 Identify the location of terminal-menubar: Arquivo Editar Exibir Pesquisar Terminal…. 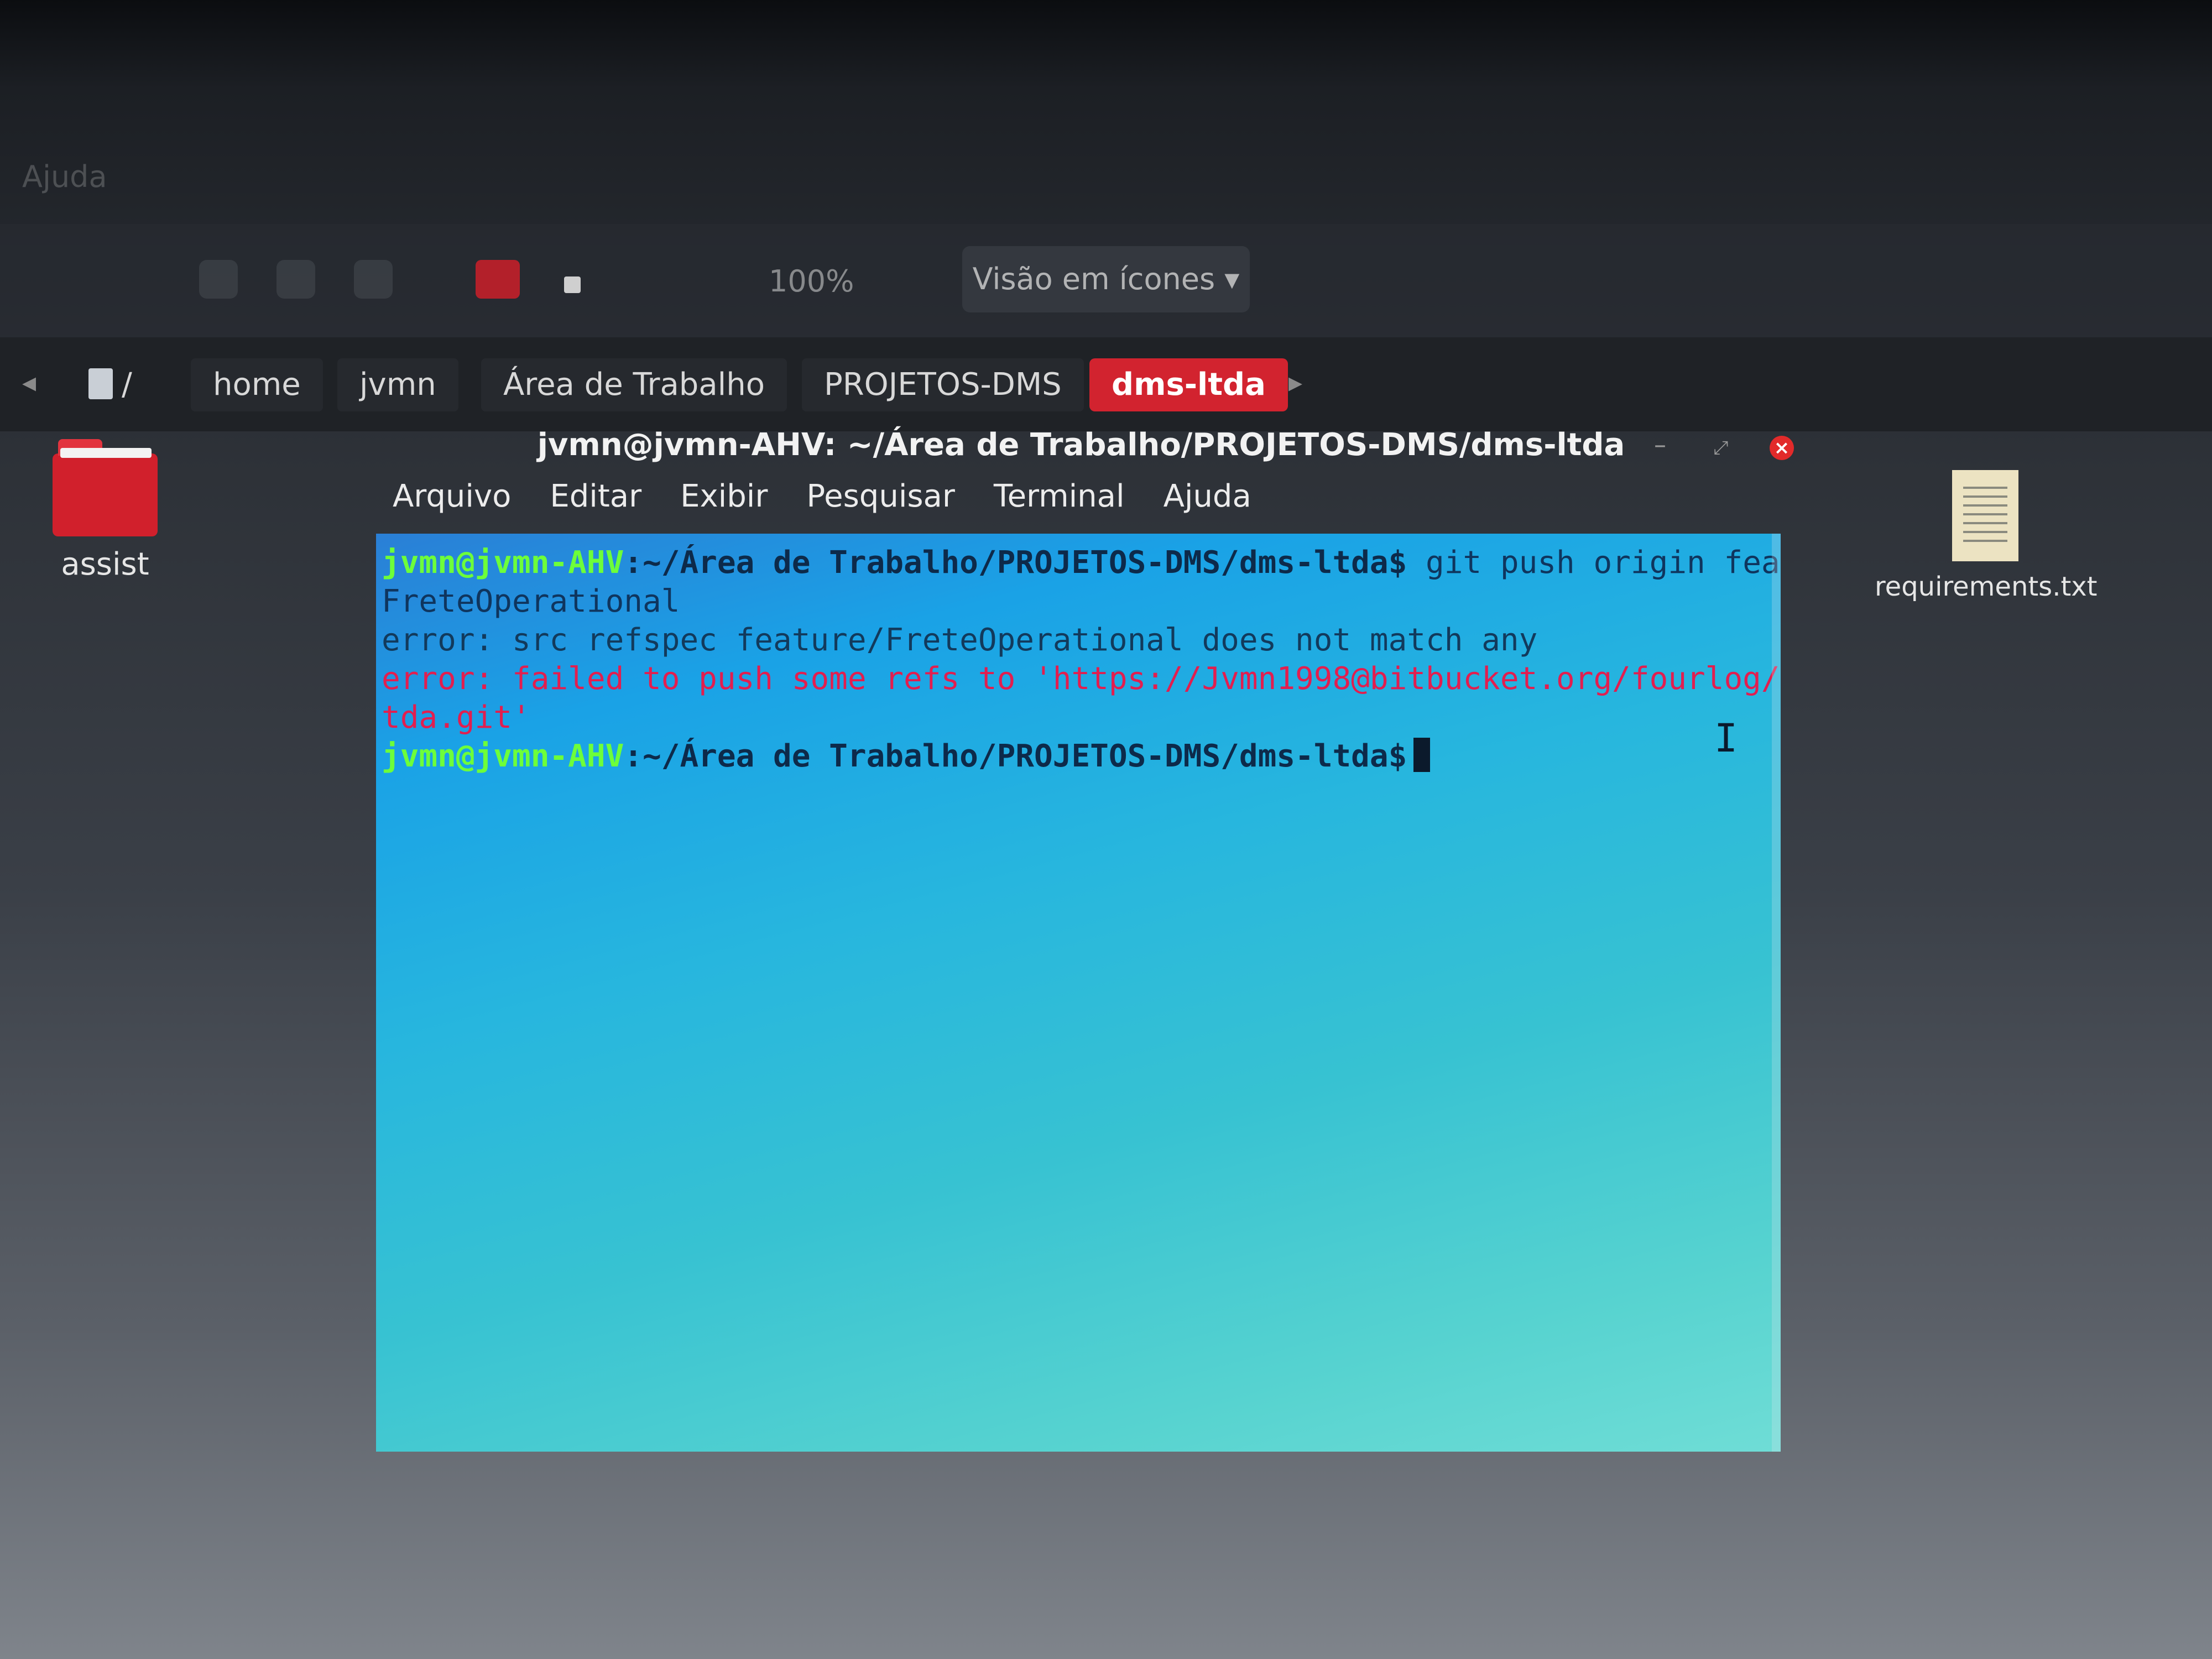
(822, 496).